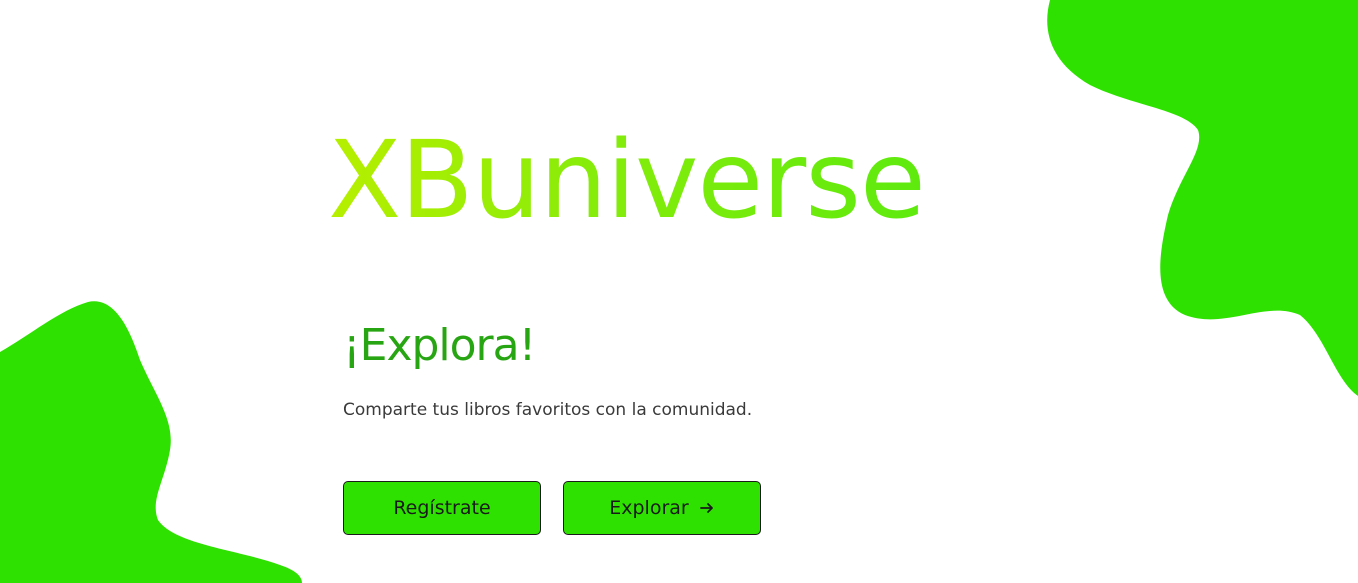 The width and height of the screenshot is (1358, 583). What do you see at coordinates (649, 508) in the screenshot?
I see `explore-button-label: Explorar` at bounding box center [649, 508].